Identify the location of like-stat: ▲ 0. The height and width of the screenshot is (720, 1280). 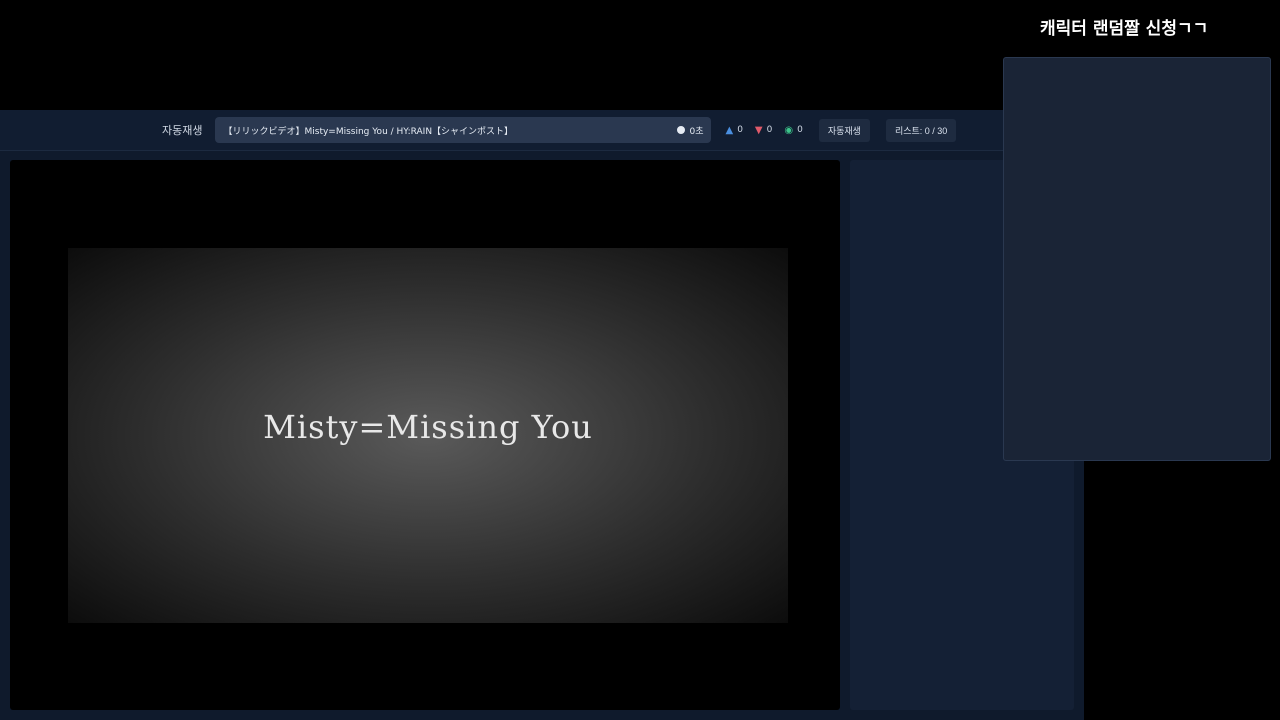
(733, 130).